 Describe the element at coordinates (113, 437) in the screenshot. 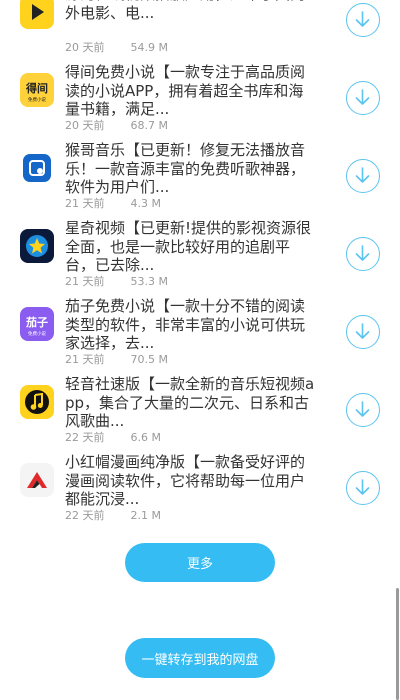

I see `app-meta: 22 天前 6.6 M` at that location.